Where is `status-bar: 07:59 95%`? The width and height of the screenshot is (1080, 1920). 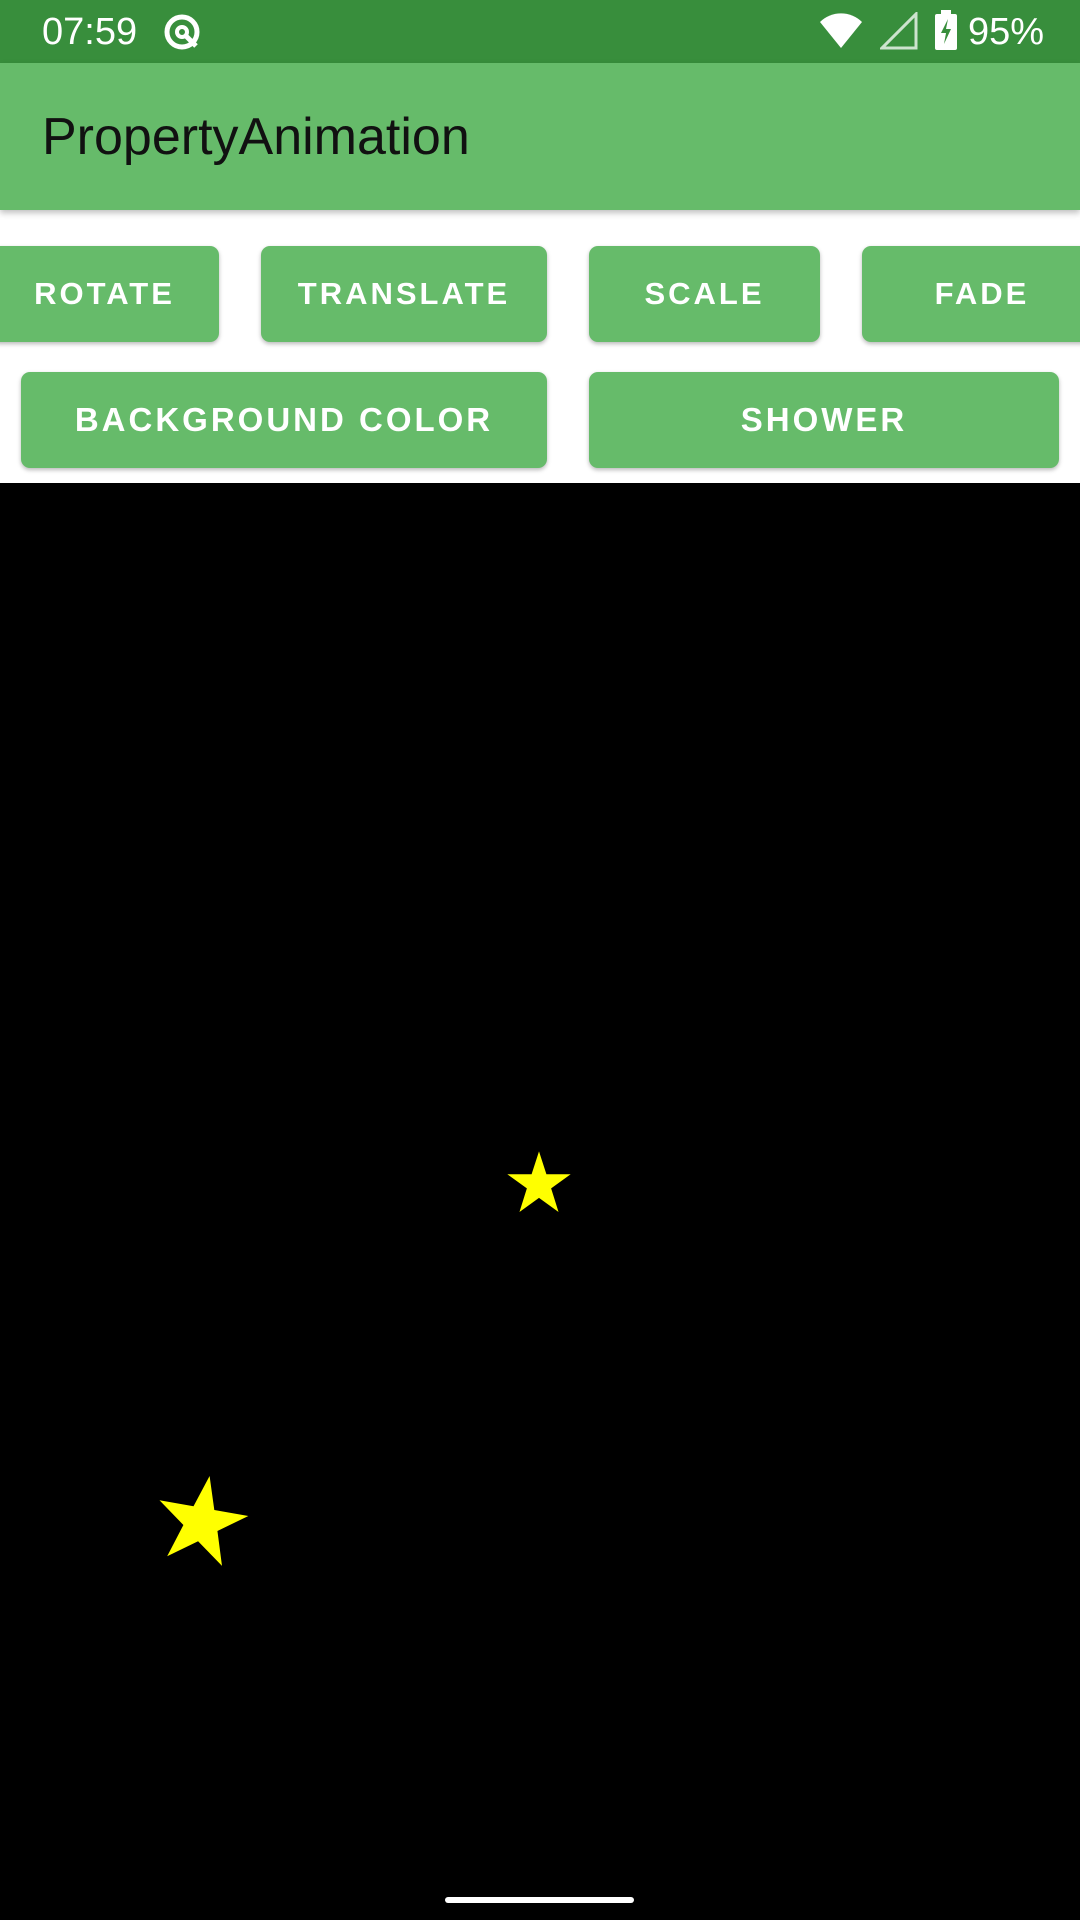
status-bar: 07:59 95% is located at coordinates (540, 31).